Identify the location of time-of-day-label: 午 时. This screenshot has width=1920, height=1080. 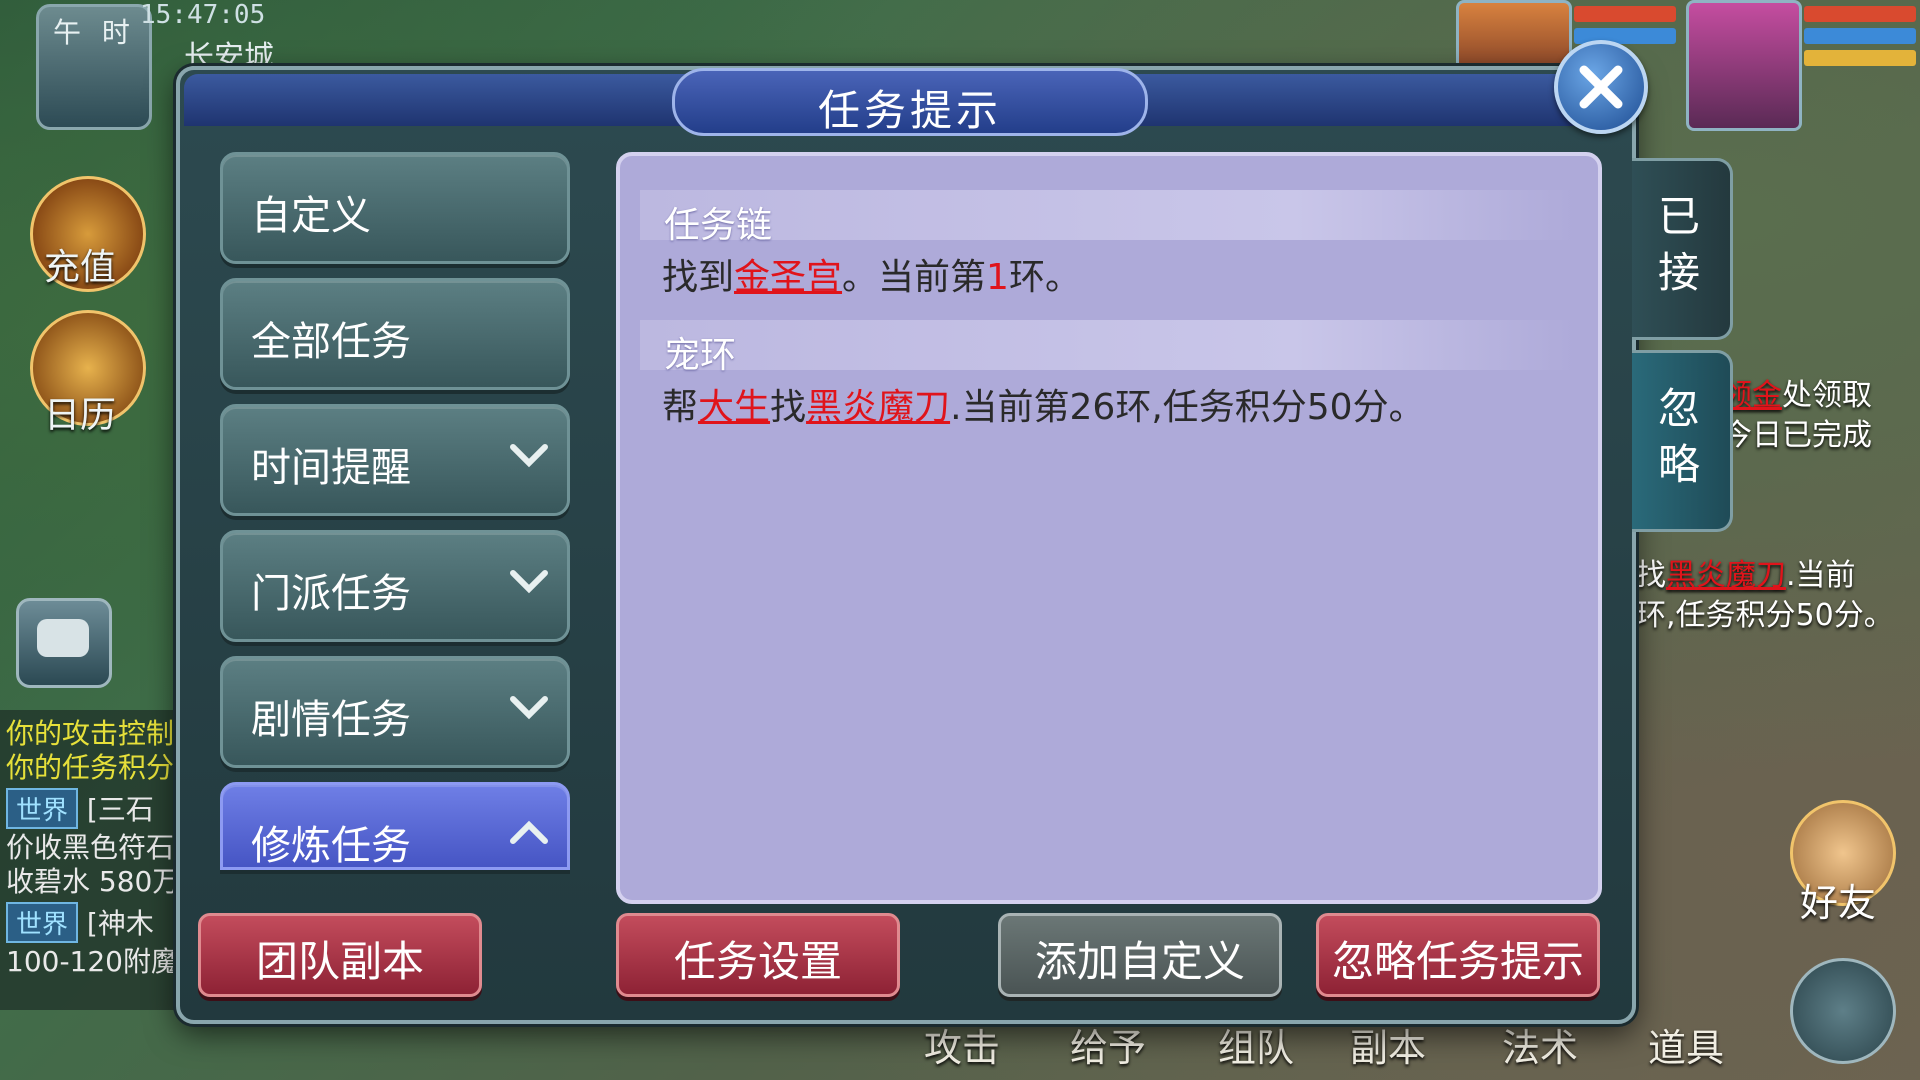
(94, 32).